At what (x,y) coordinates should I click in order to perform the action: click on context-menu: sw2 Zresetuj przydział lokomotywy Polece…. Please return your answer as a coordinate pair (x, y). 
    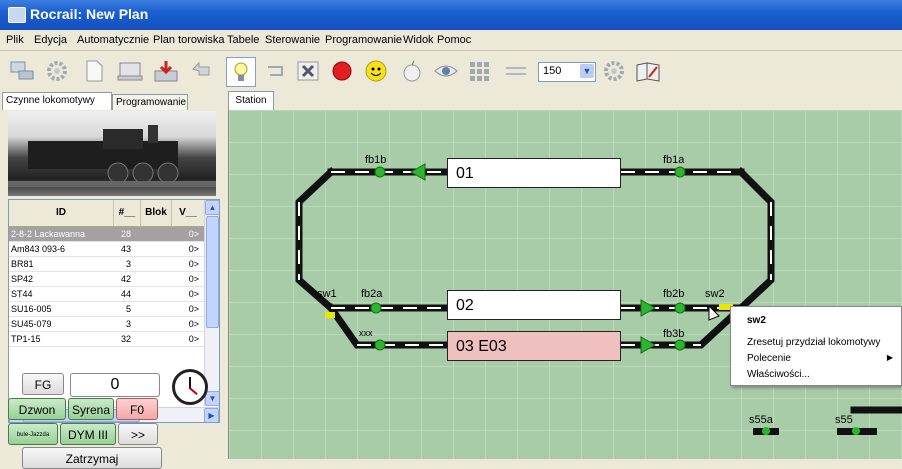
    Looking at the image, I should click on (816, 346).